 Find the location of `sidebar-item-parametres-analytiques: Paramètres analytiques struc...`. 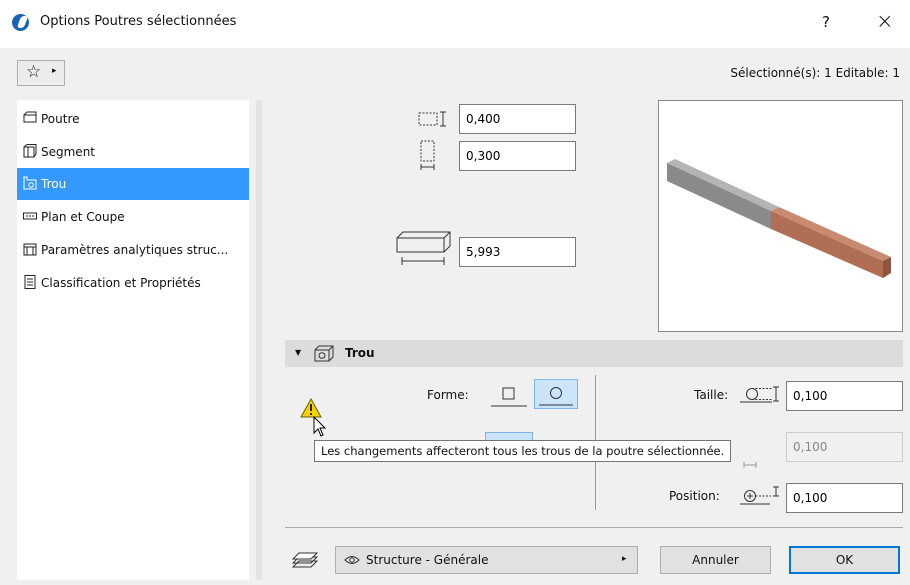

sidebar-item-parametres-analytiques: Paramètres analytiques struc... is located at coordinates (133, 250).